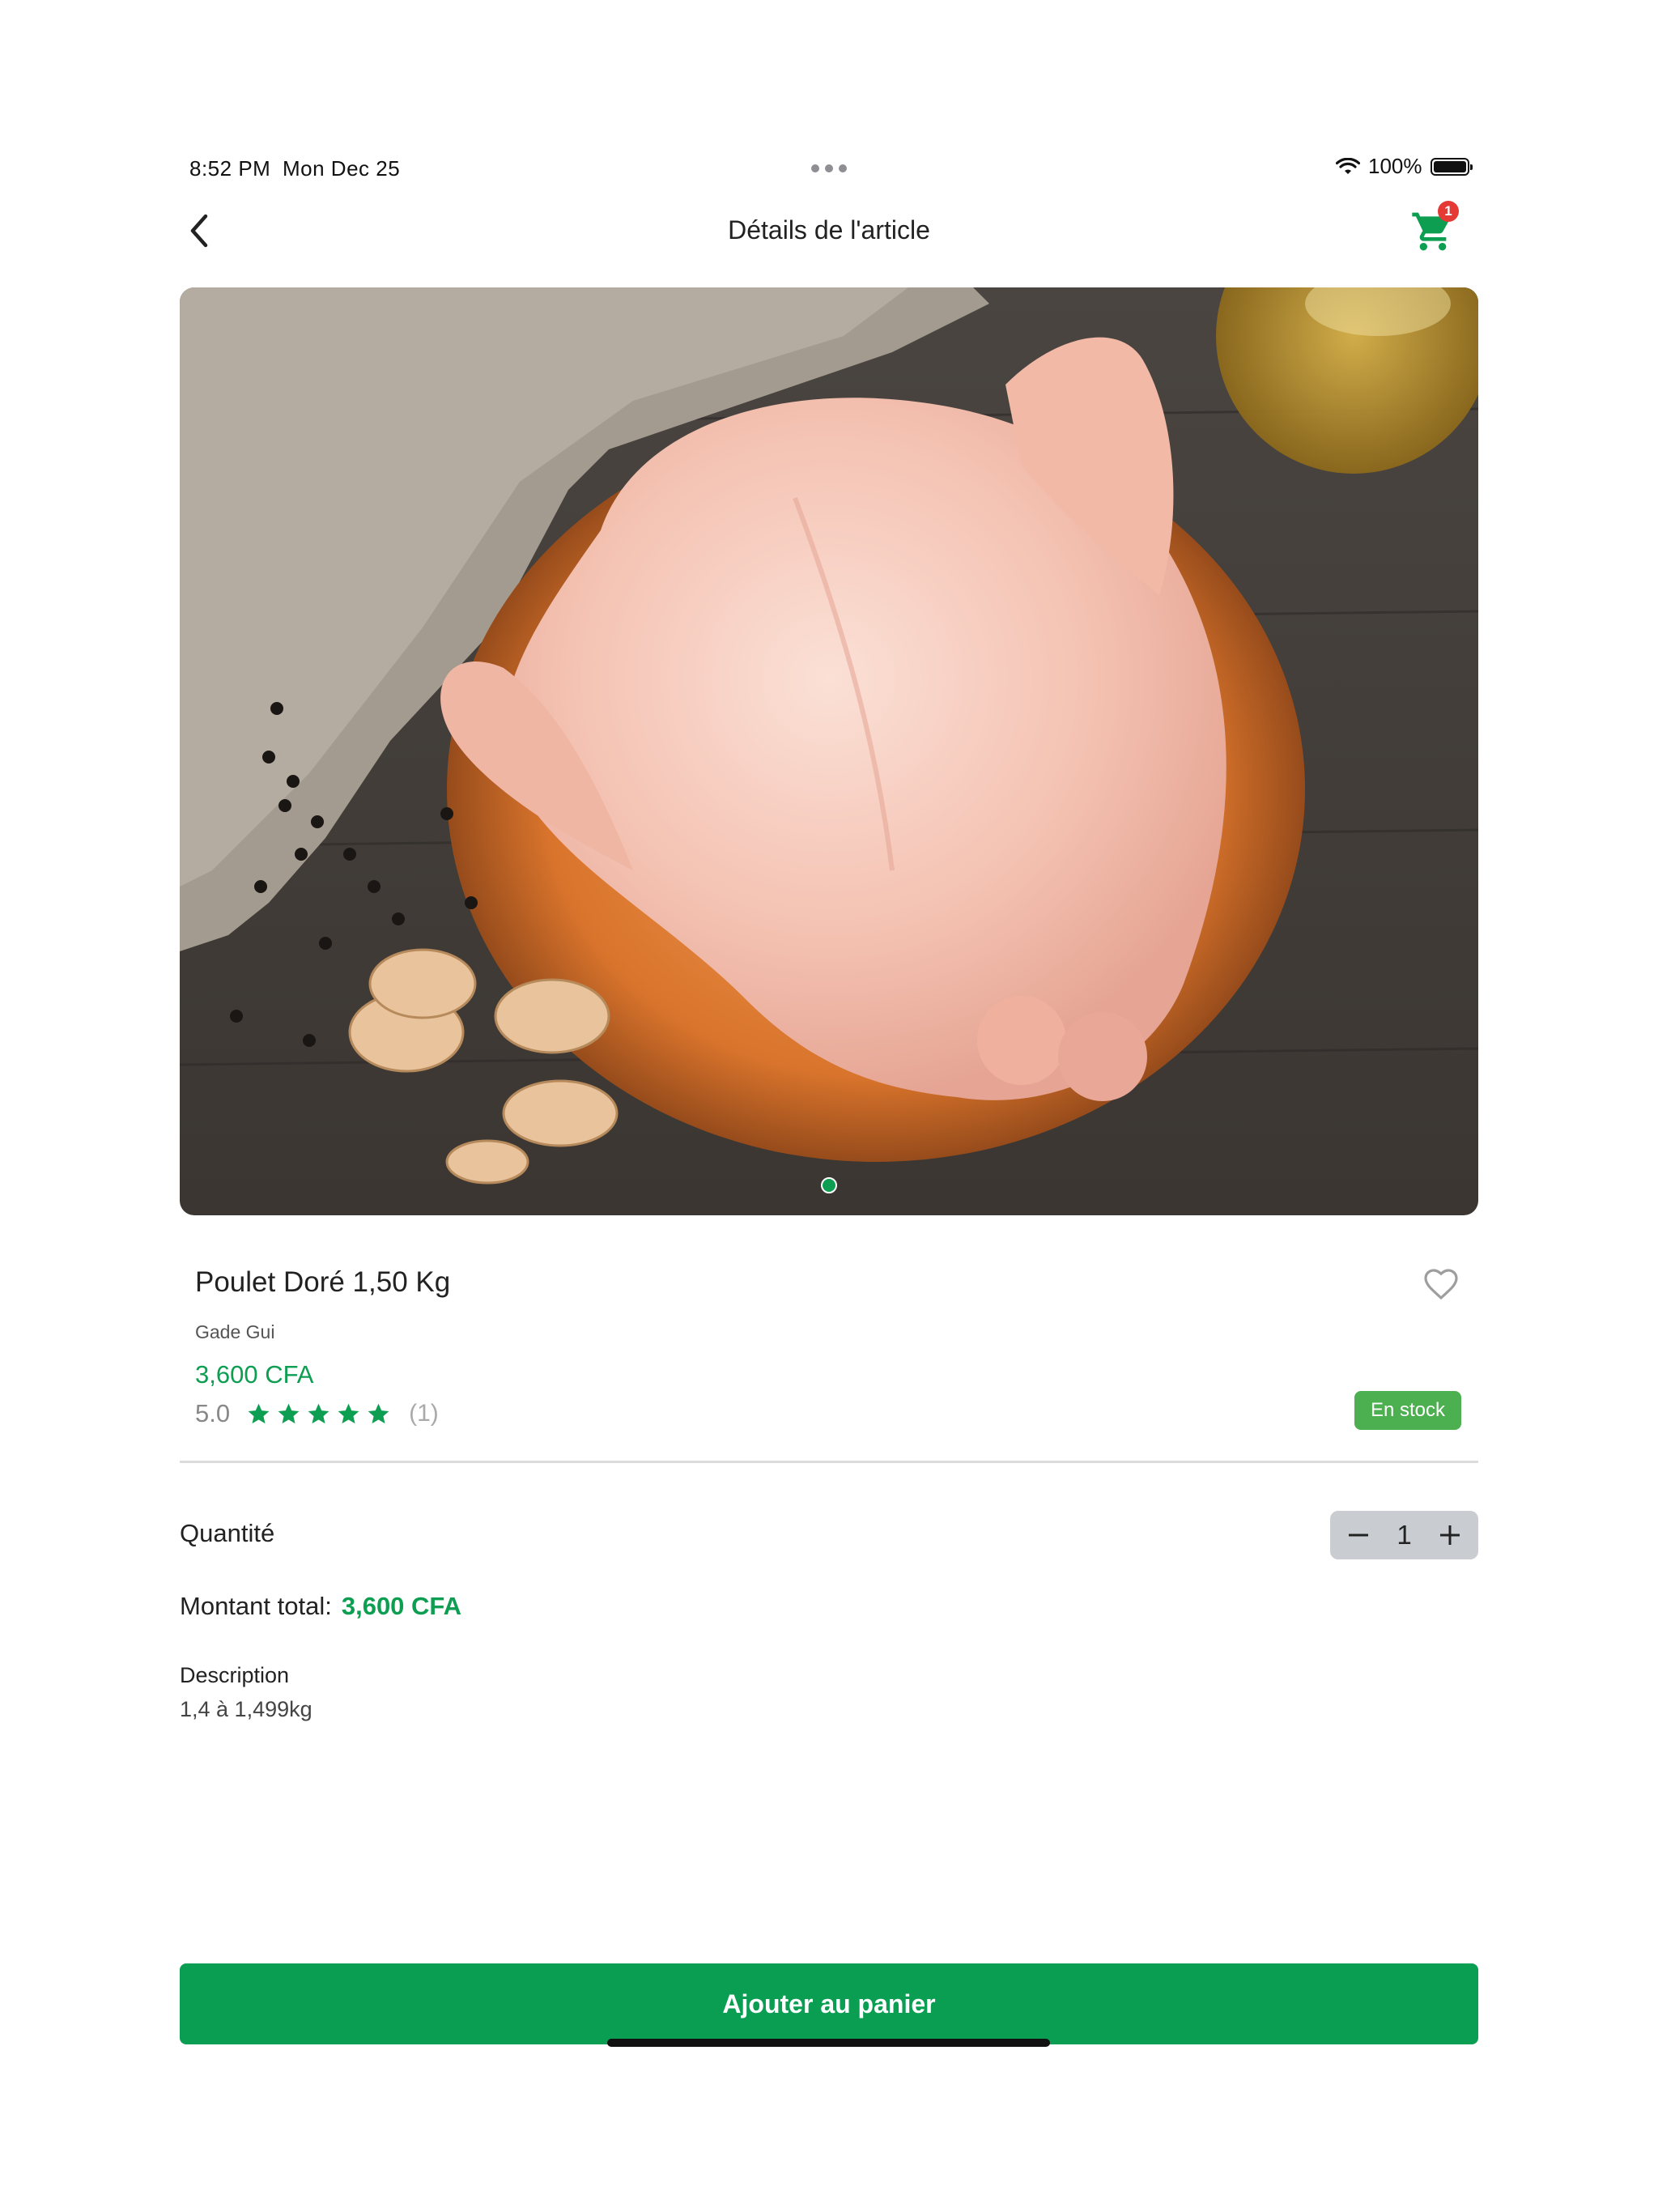  I want to click on status-time: 8:52 PM, so click(230, 168).